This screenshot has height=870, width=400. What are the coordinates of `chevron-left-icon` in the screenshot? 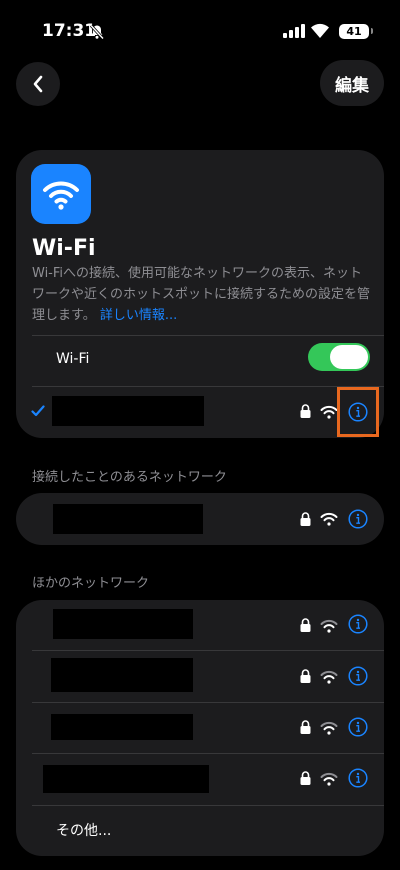 It's located at (38, 84).